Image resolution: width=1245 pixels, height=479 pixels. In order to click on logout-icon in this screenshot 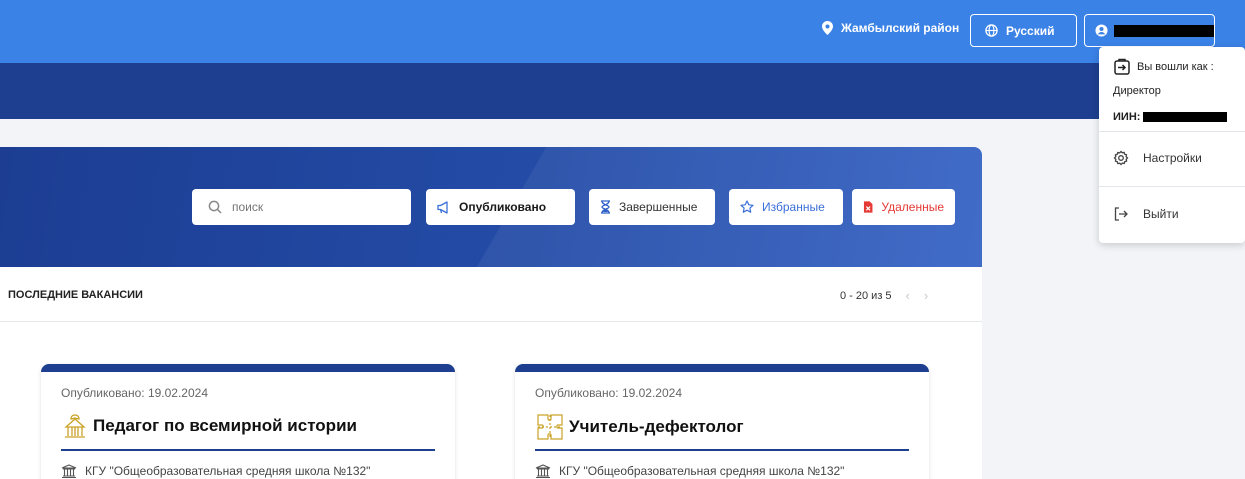, I will do `click(1121, 214)`.